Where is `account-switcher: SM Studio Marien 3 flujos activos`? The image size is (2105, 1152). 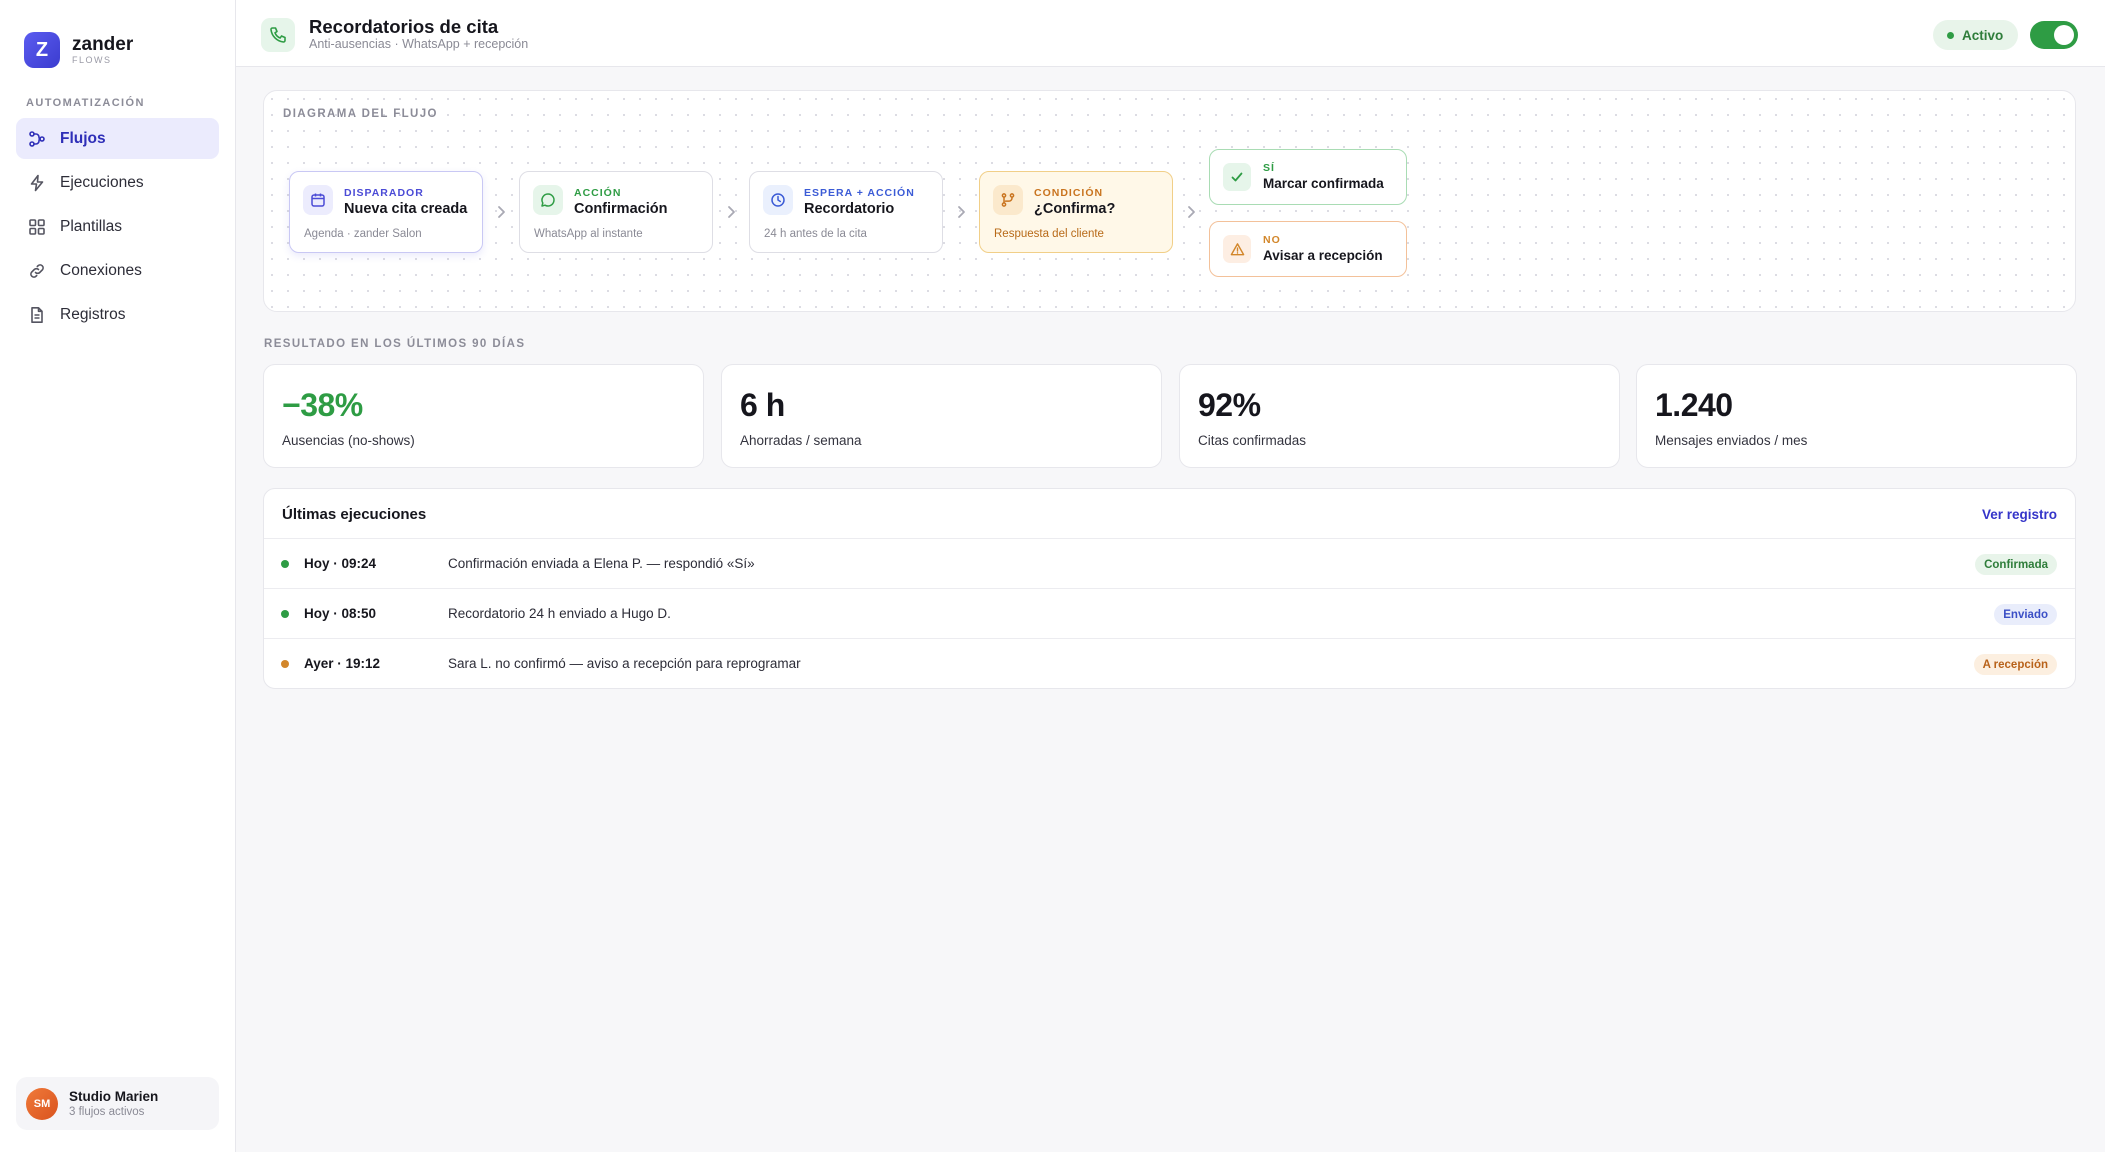 account-switcher: SM Studio Marien 3 flujos activos is located at coordinates (117, 1103).